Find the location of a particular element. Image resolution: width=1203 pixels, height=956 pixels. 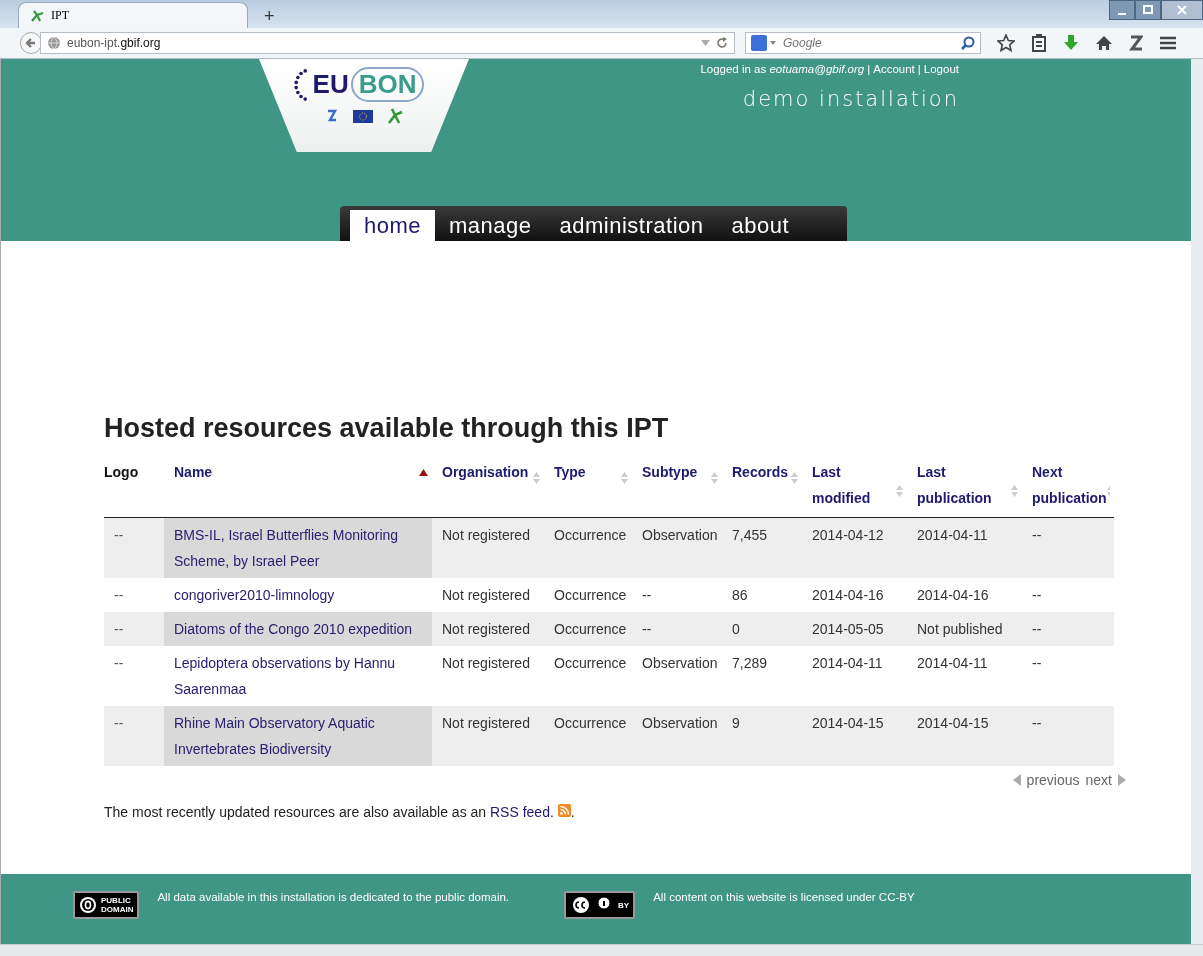

login-status: Logged in as eotuama@gbif.org is located at coordinates (782, 69).